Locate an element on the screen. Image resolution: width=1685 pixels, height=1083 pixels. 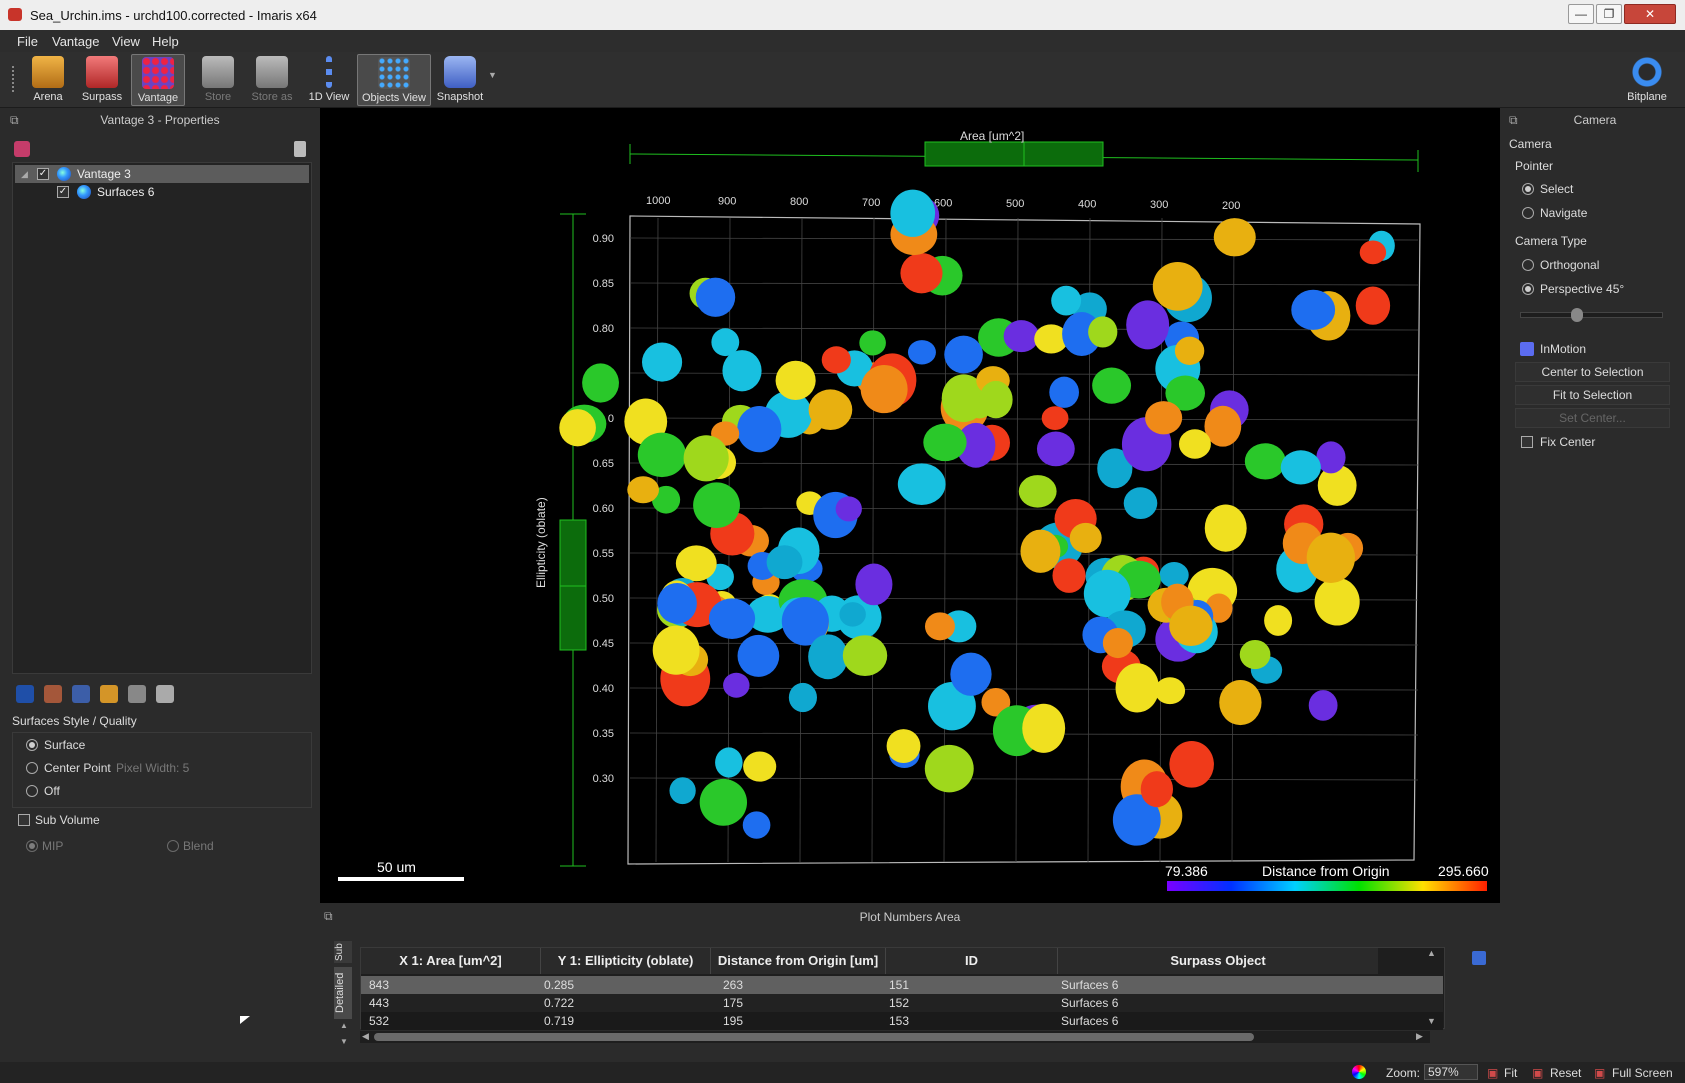
column-header-surpass-object: Surpass Object is located at coordinates (1218, 961).